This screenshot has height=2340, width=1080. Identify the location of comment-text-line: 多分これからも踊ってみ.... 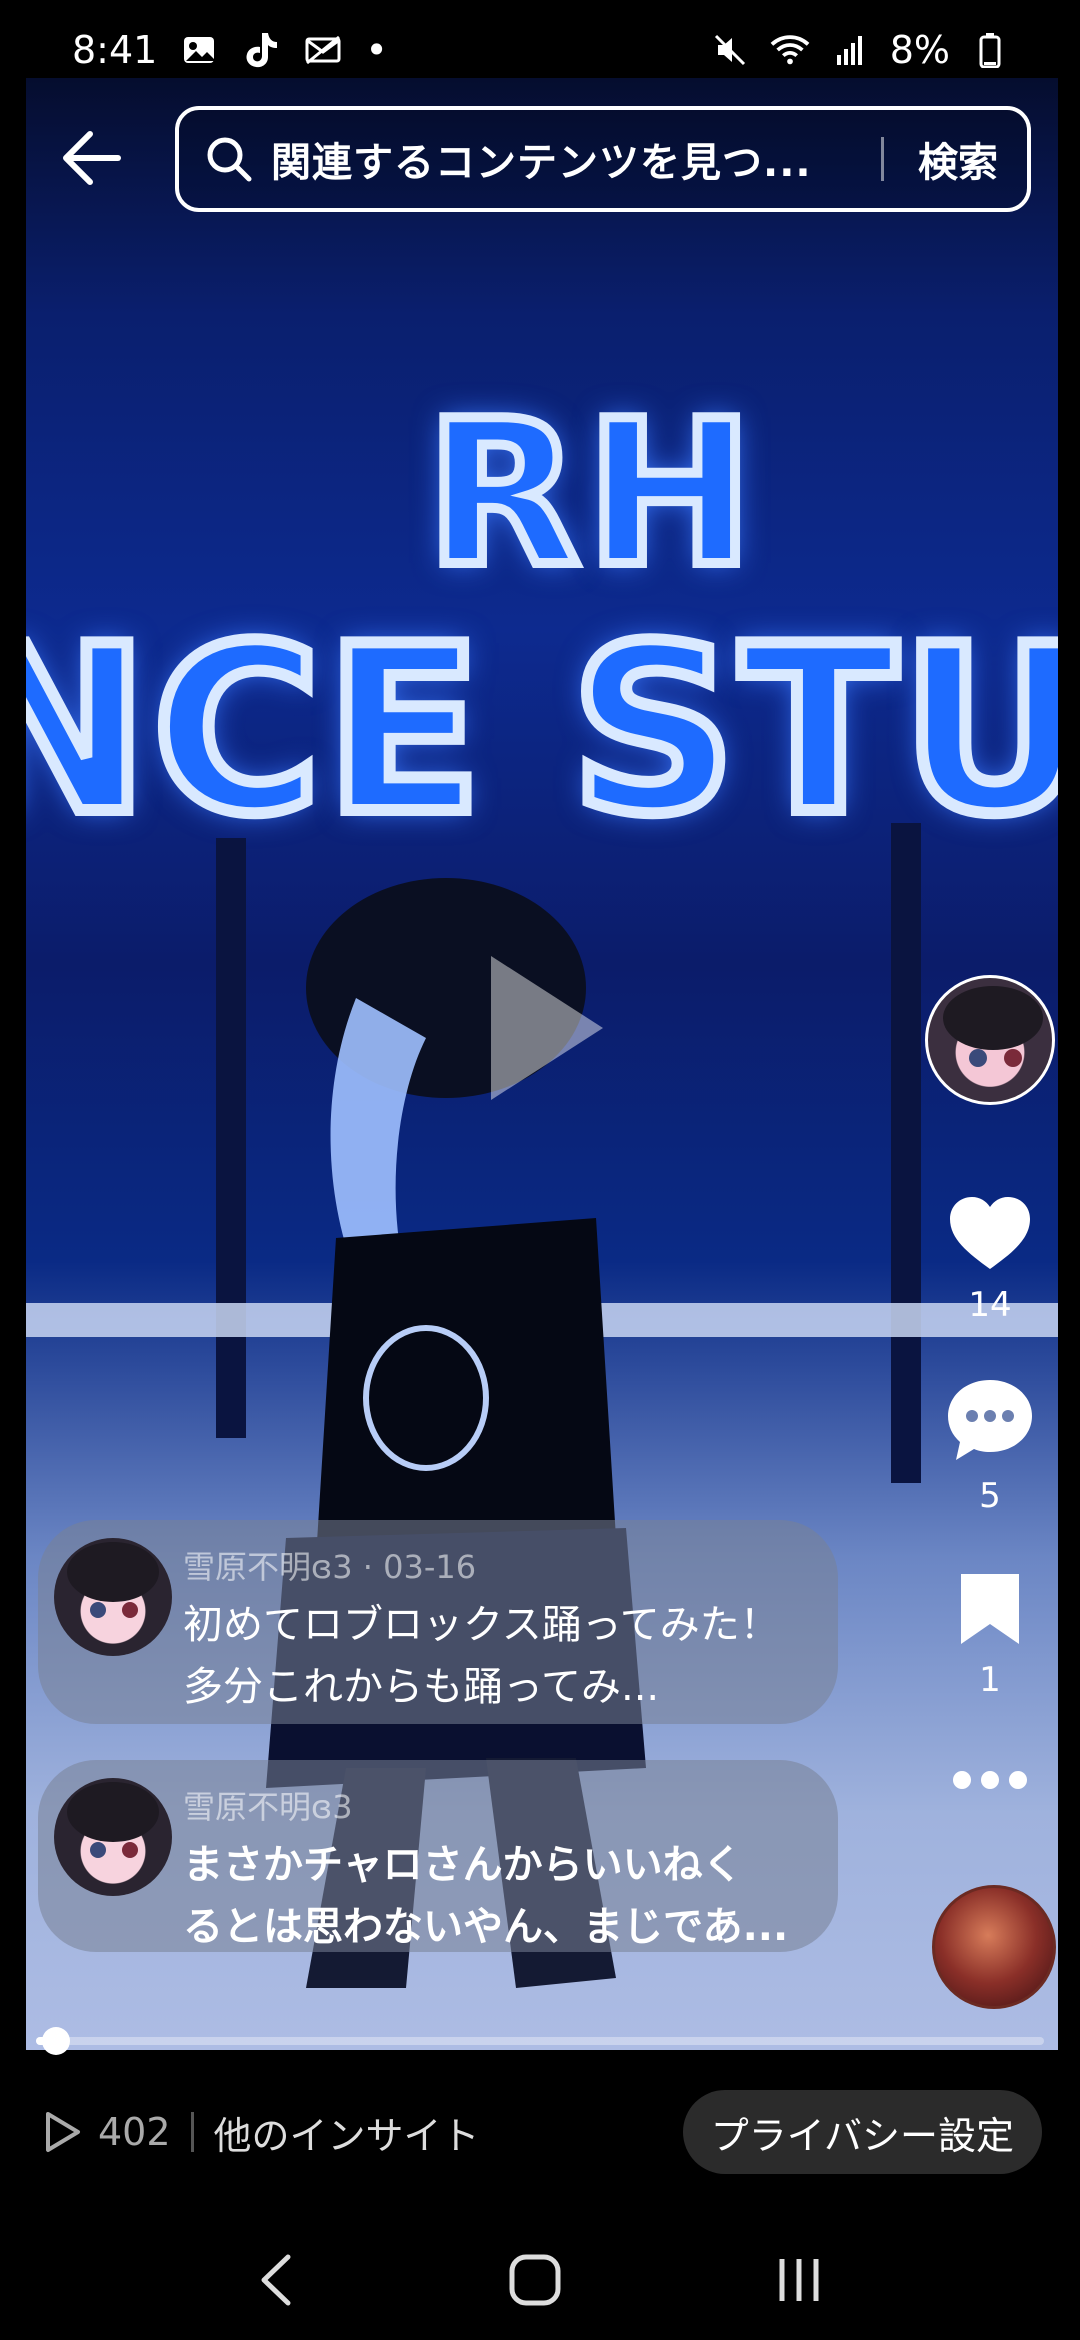
(421, 1687).